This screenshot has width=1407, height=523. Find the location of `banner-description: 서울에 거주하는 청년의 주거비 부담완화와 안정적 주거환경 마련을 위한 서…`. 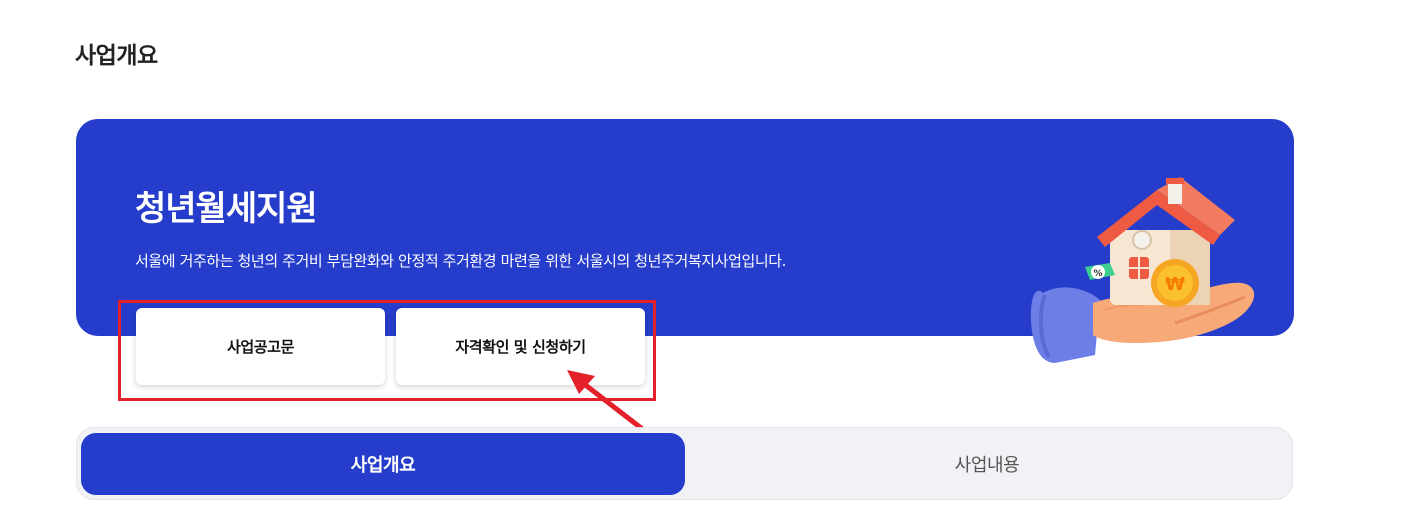

banner-description: 서울에 거주하는 청년의 주거비 부담완화와 안정적 주거환경 마련을 위한 서… is located at coordinates (461, 261).